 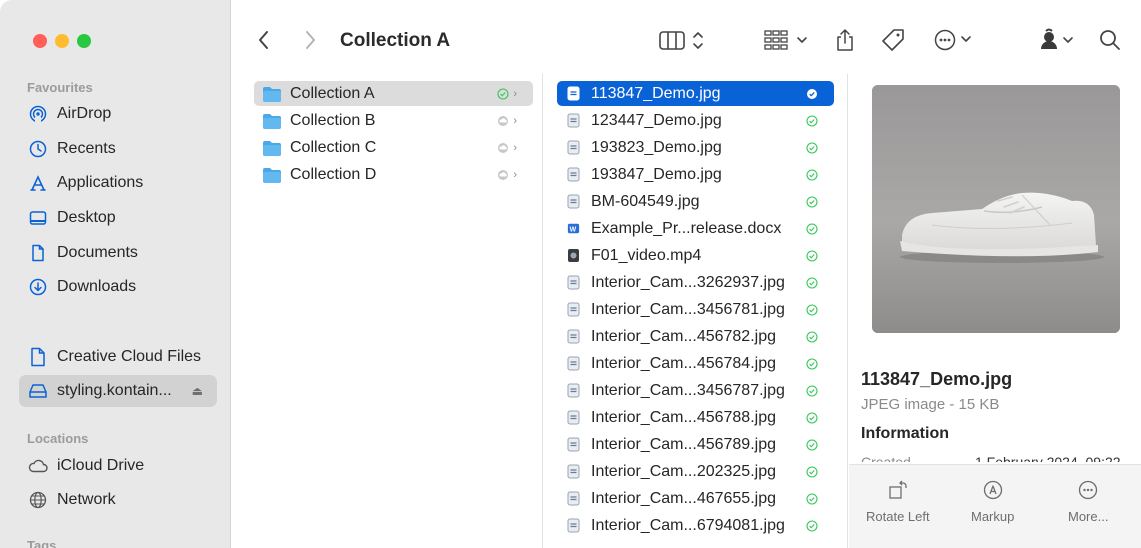 I want to click on tag-button, so click(x=893, y=40).